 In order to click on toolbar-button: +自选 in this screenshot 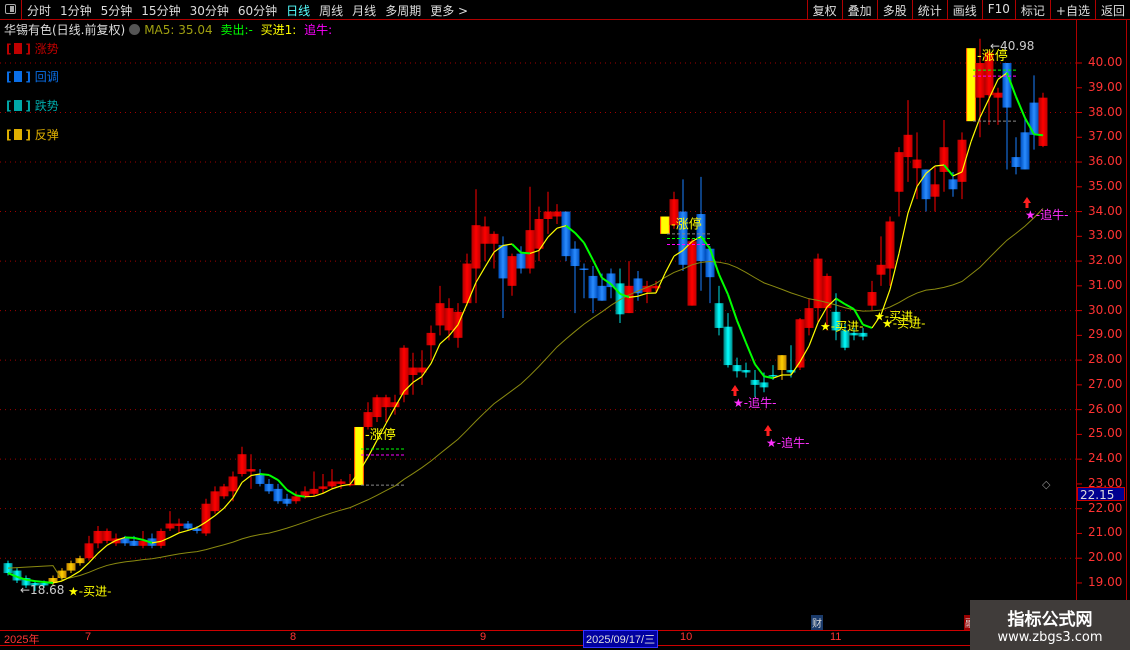, I will do `click(1072, 9)`.